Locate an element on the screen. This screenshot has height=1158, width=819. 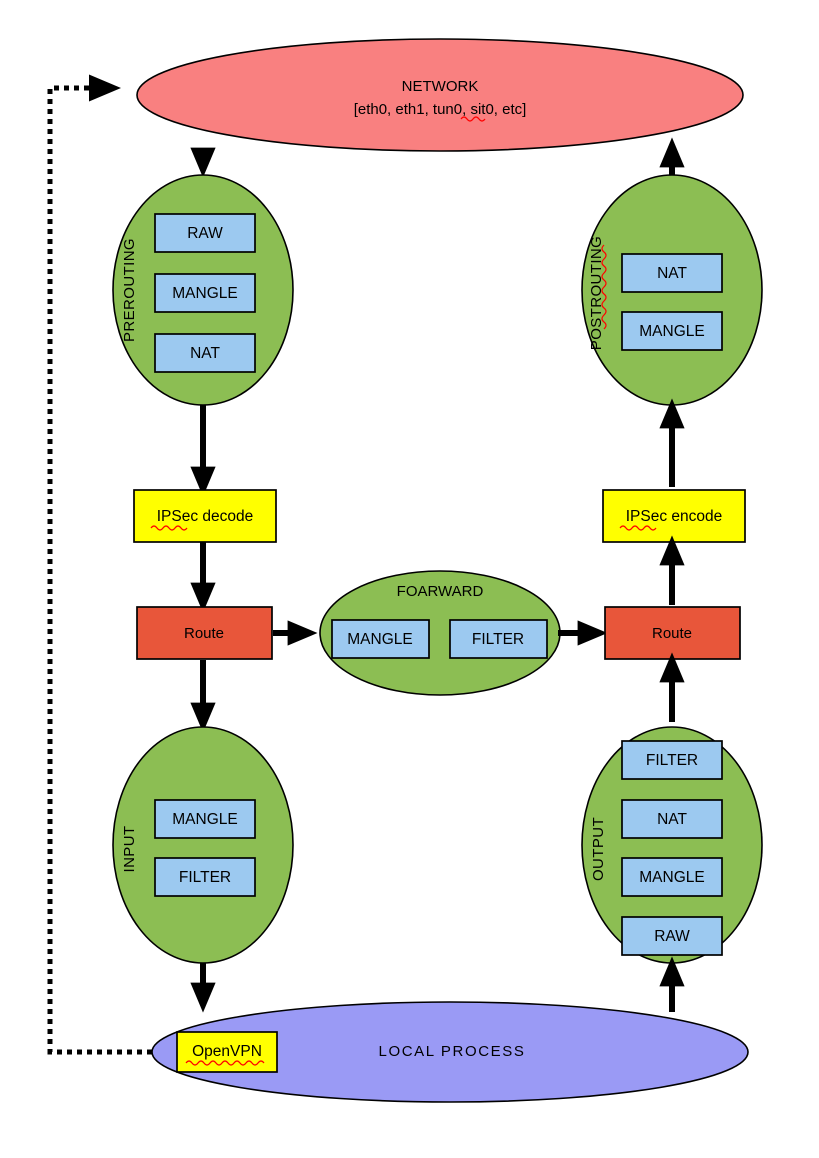
input-table-filter-label: FILTER is located at coordinates (205, 877).